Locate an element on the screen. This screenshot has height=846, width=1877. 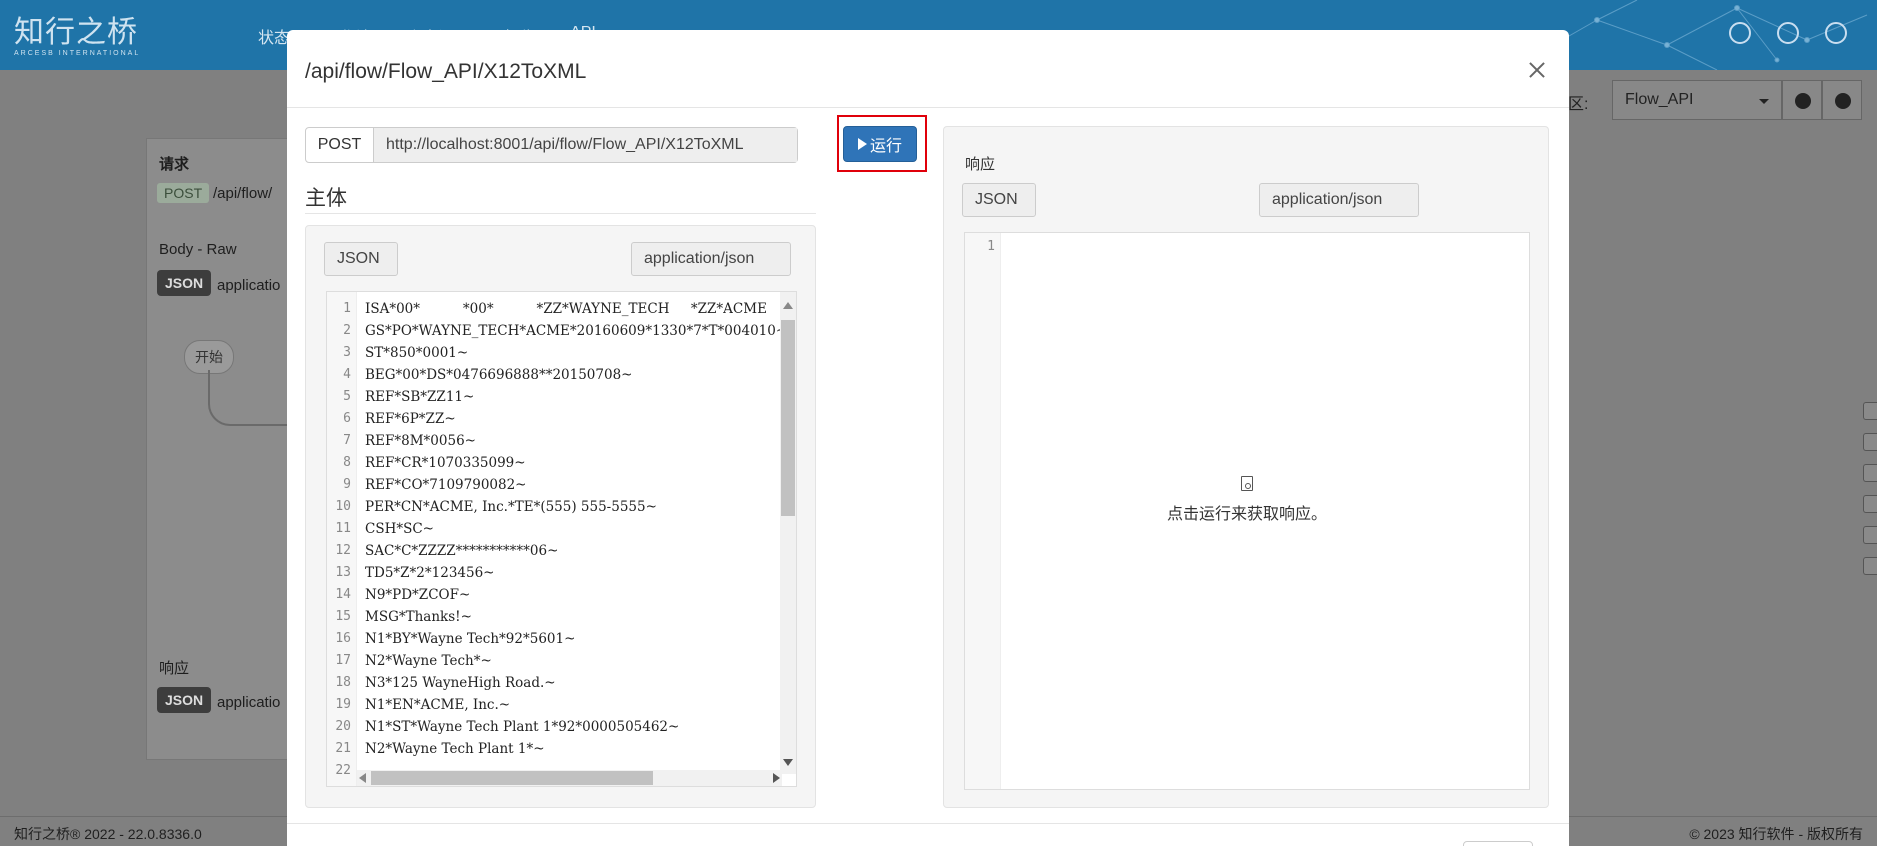
line-number: 6 is located at coordinates (347, 418).